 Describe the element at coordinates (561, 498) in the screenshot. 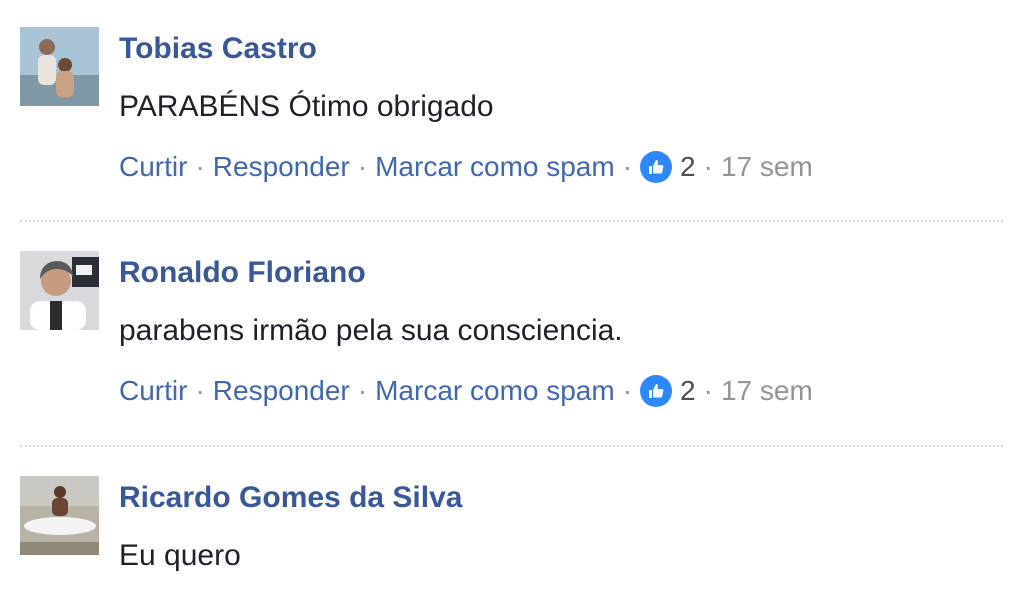

I see `comment-author: Ricardo Gomes da Silva` at that location.